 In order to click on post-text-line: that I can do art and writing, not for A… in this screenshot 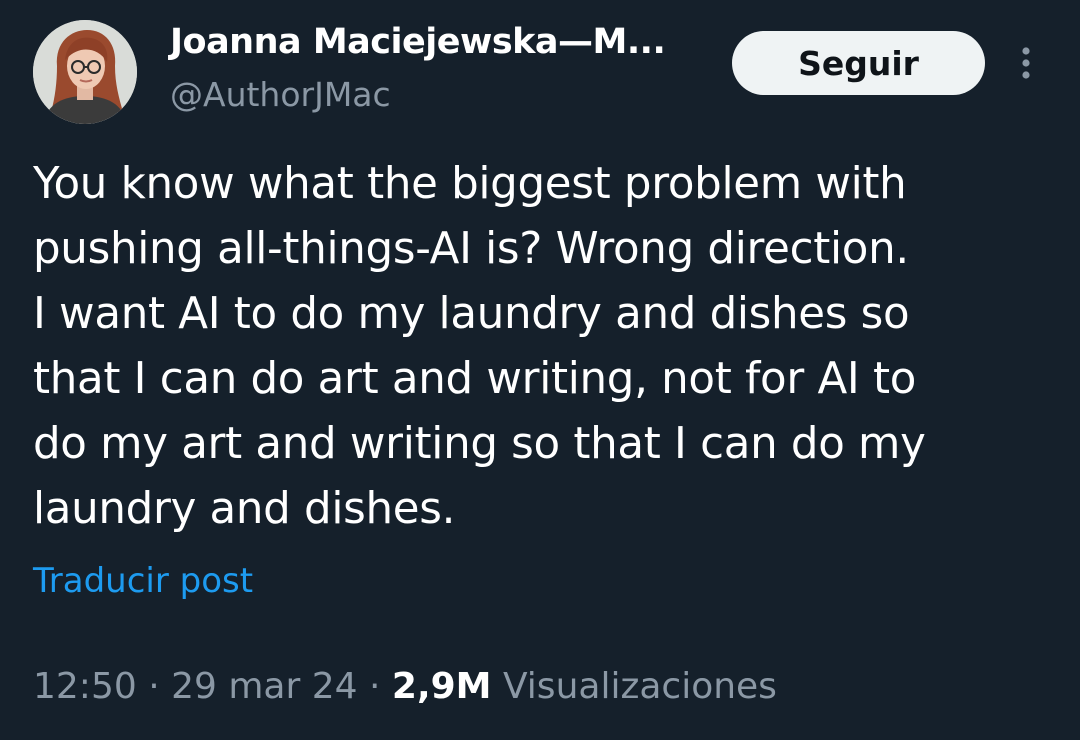, I will do `click(475, 379)`.